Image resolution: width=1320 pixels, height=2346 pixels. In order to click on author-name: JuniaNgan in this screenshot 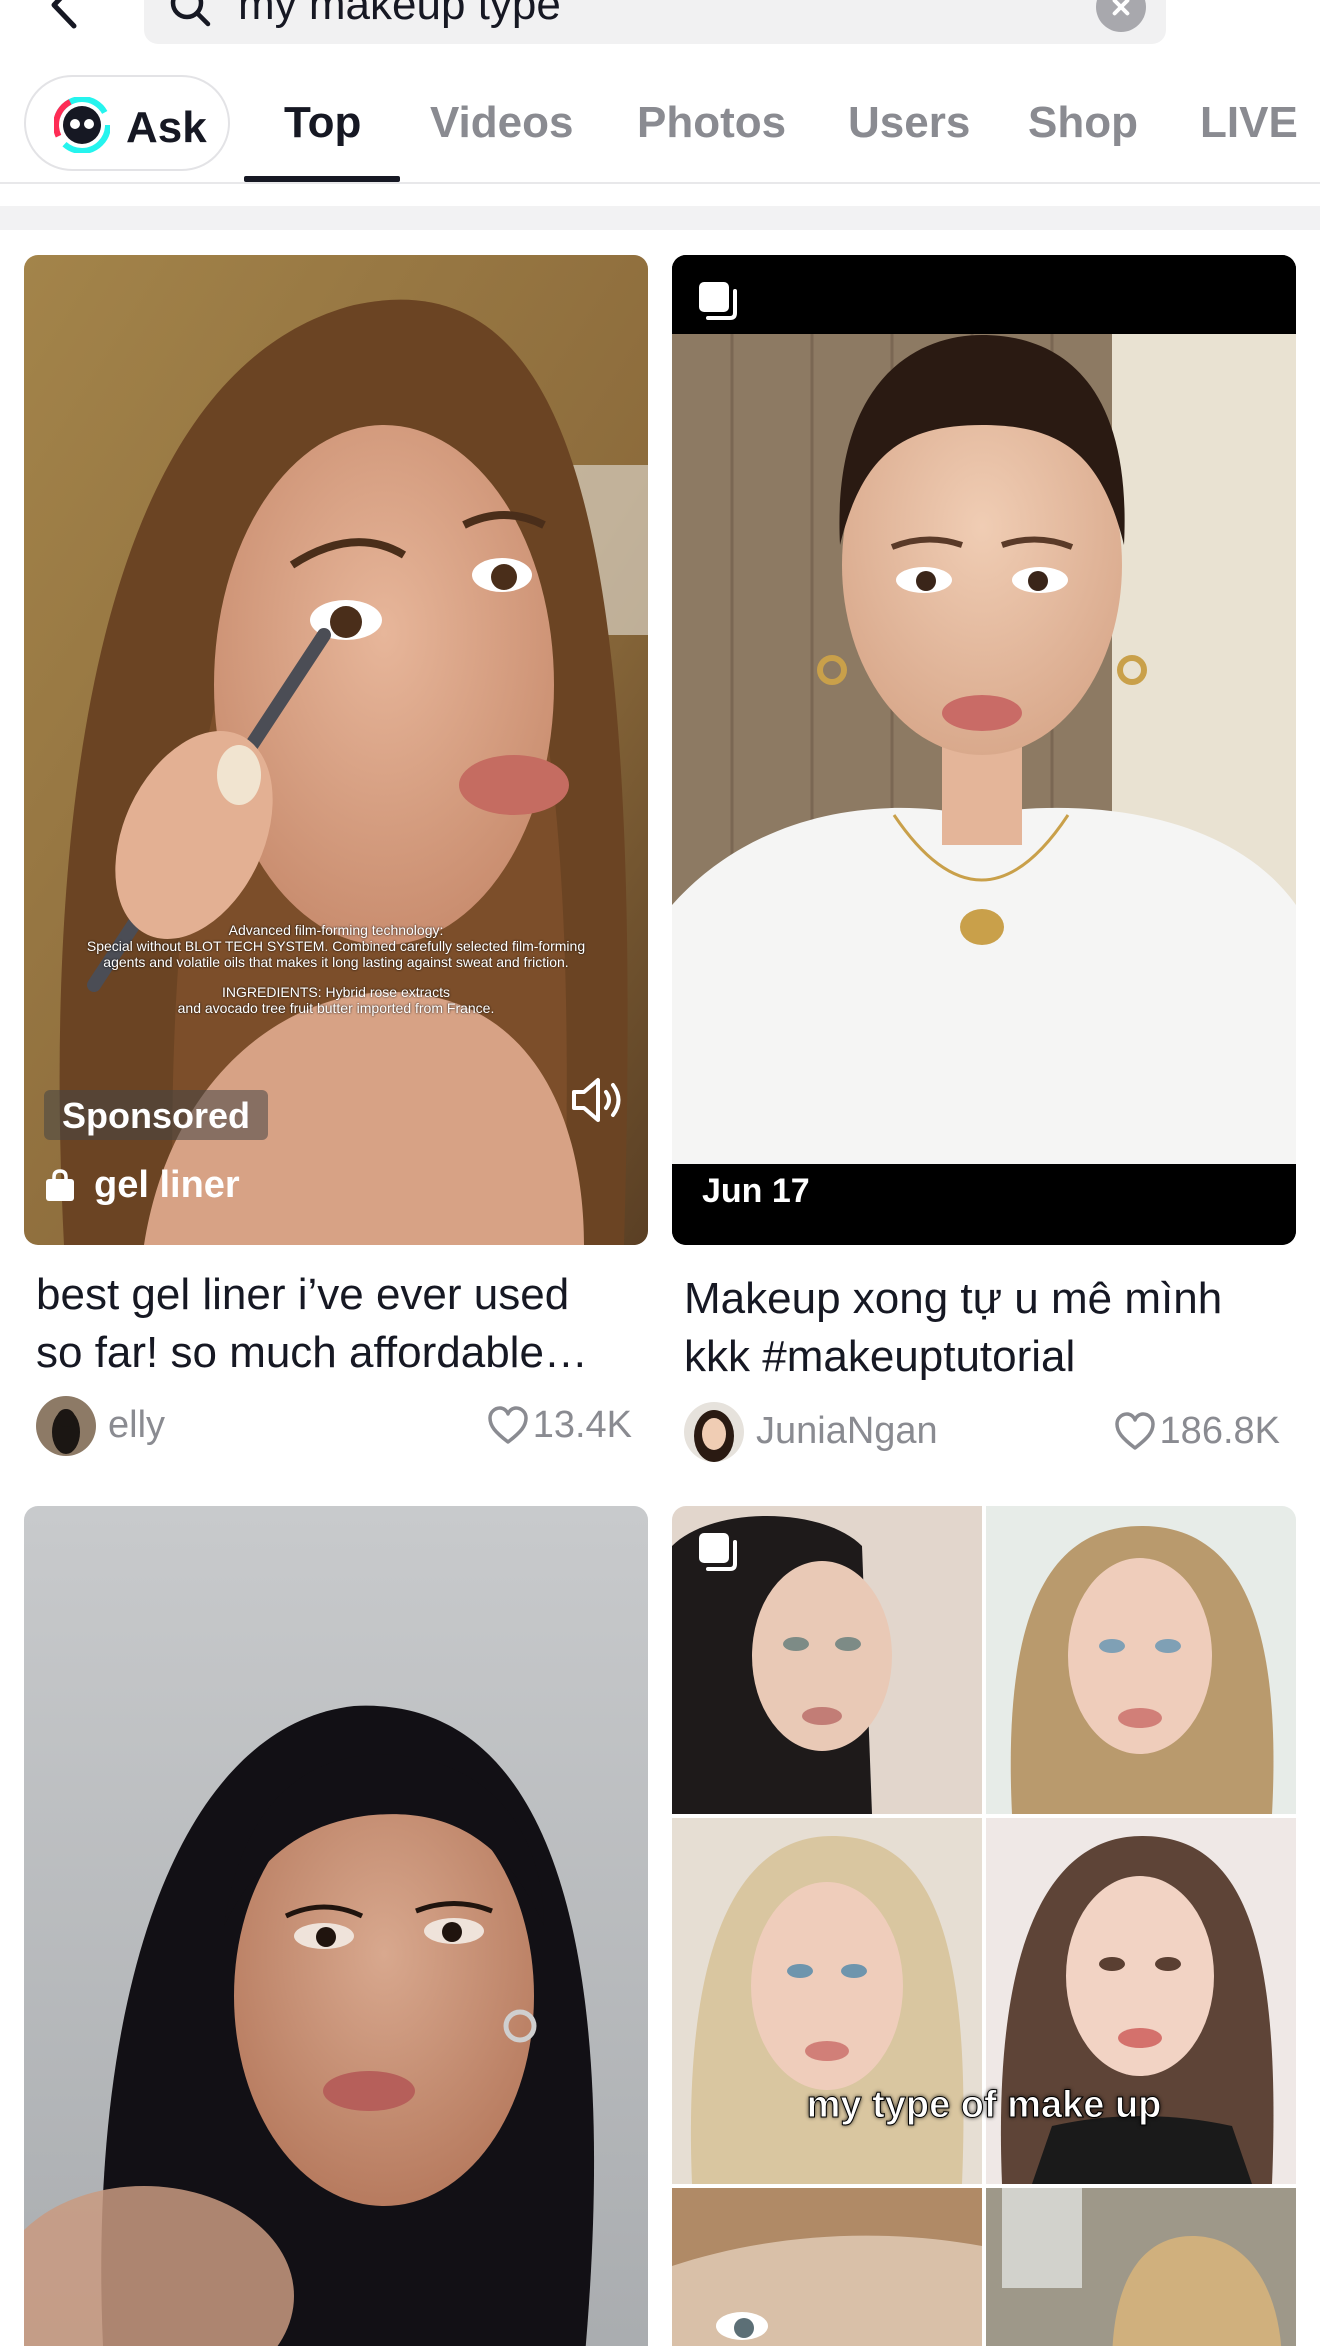, I will do `click(847, 1431)`.